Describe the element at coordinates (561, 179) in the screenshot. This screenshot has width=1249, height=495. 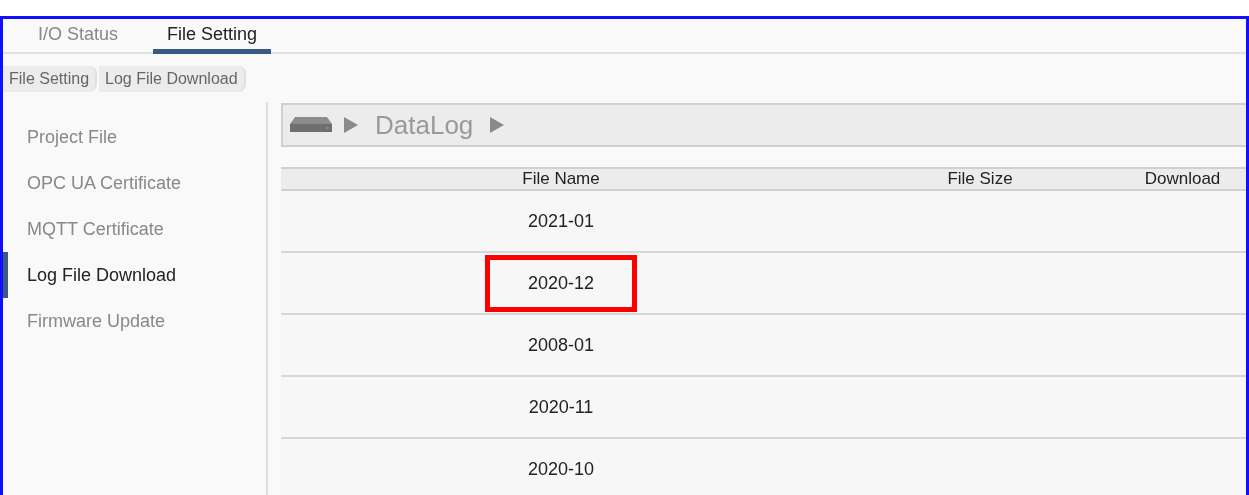
I see `column-header: File Name` at that location.